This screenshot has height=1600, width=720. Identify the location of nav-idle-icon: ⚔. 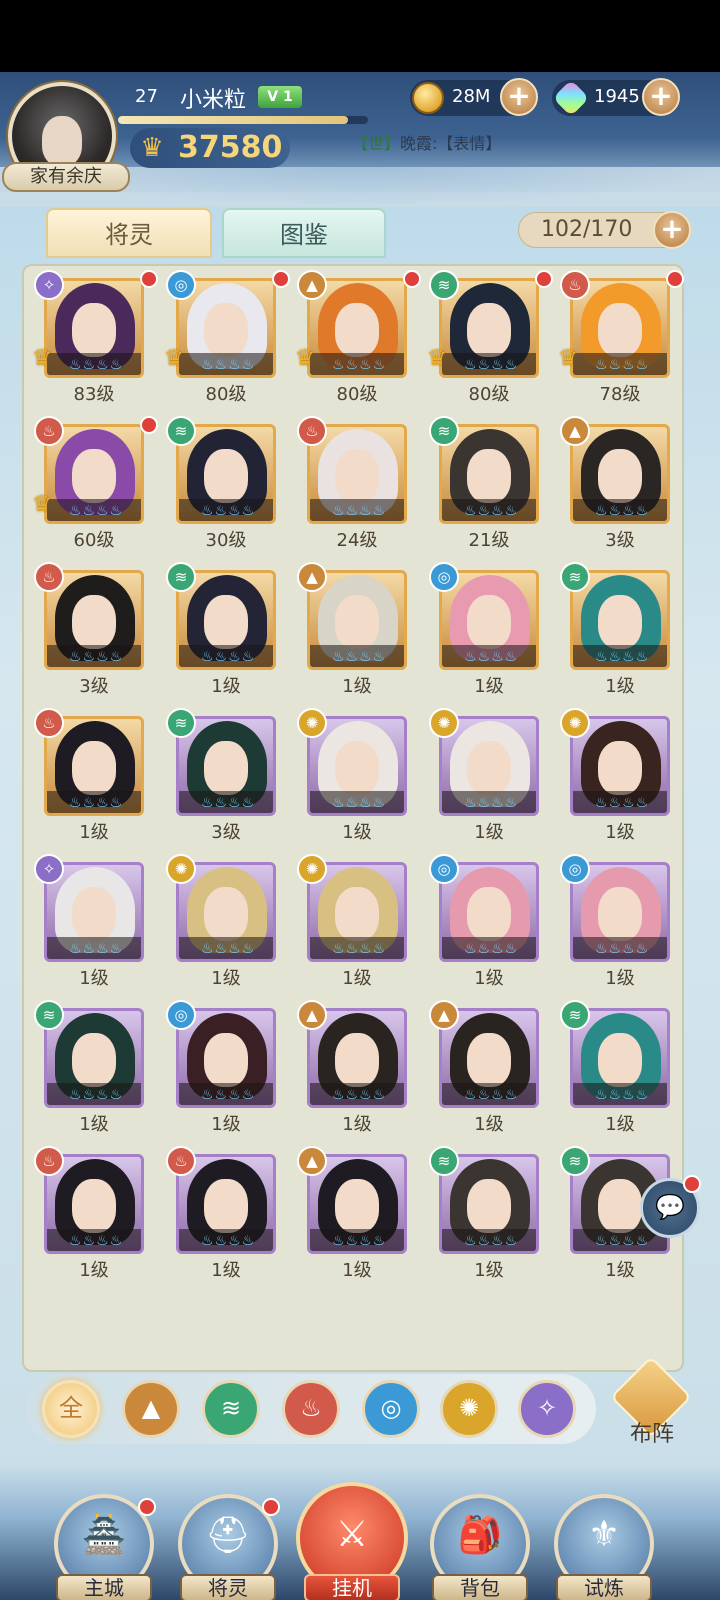
(352, 1534).